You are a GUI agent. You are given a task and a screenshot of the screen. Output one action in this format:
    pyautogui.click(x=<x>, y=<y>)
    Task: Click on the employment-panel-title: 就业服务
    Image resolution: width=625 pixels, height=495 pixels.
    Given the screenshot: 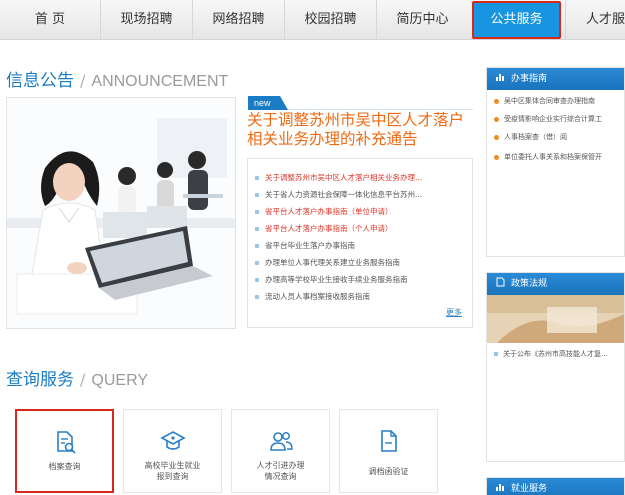 What is the action you would take?
    pyautogui.click(x=529, y=489)
    